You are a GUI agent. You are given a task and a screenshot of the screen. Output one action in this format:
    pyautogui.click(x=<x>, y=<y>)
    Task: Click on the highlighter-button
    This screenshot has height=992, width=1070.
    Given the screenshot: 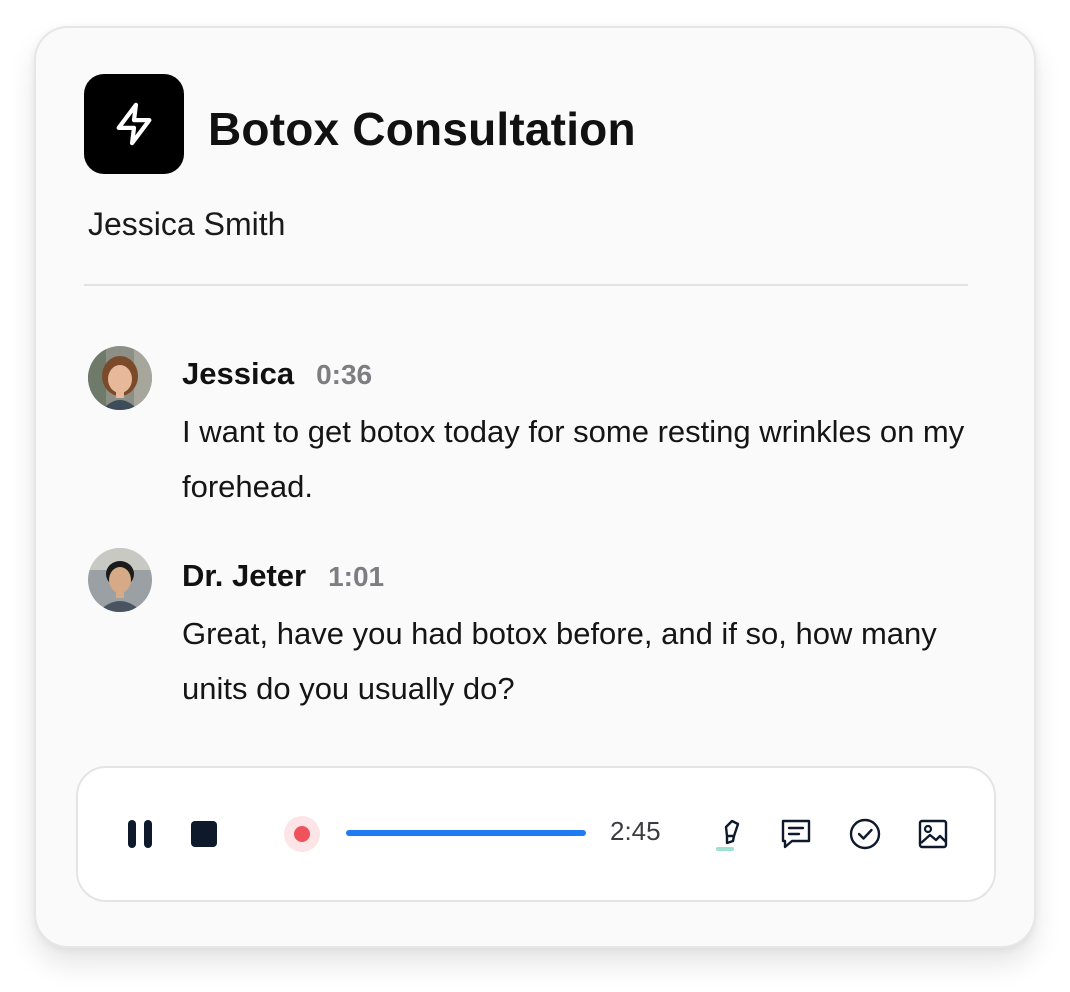 What is the action you would take?
    pyautogui.click(x=730, y=834)
    